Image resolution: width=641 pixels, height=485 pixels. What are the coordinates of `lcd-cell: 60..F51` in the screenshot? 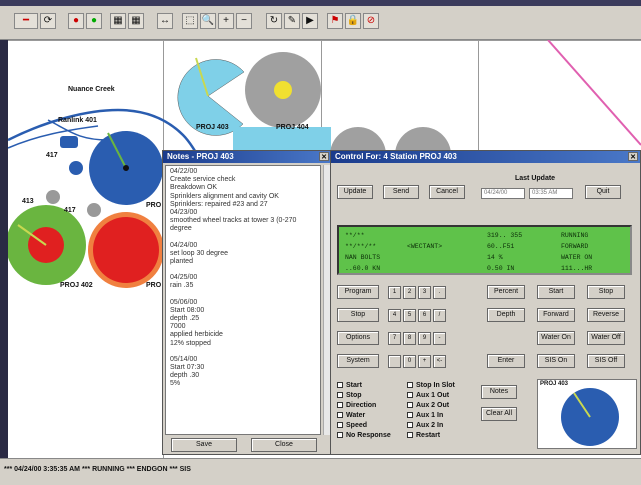 It's located at (501, 246).